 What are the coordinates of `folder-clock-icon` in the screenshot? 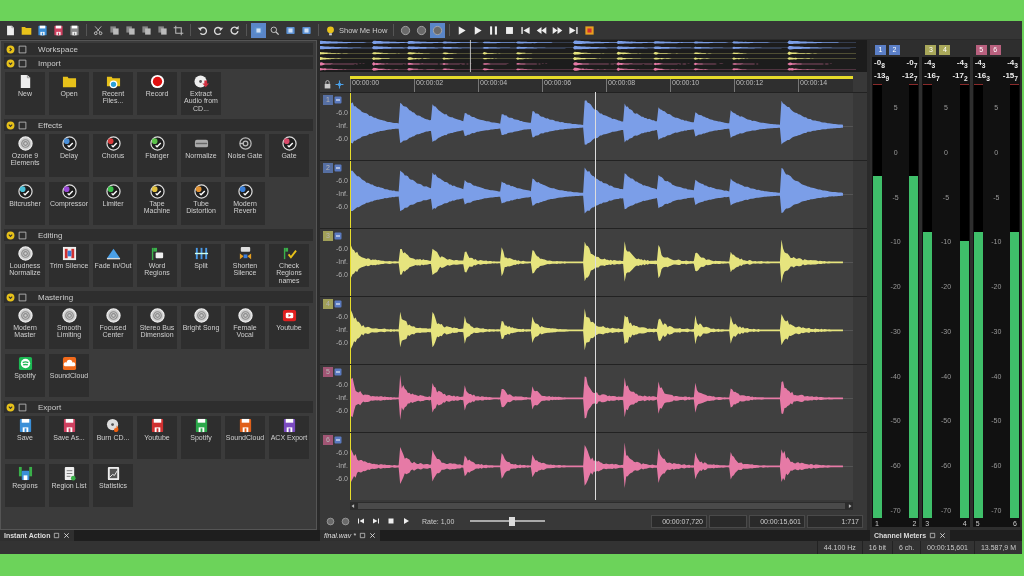 It's located at (113, 81).